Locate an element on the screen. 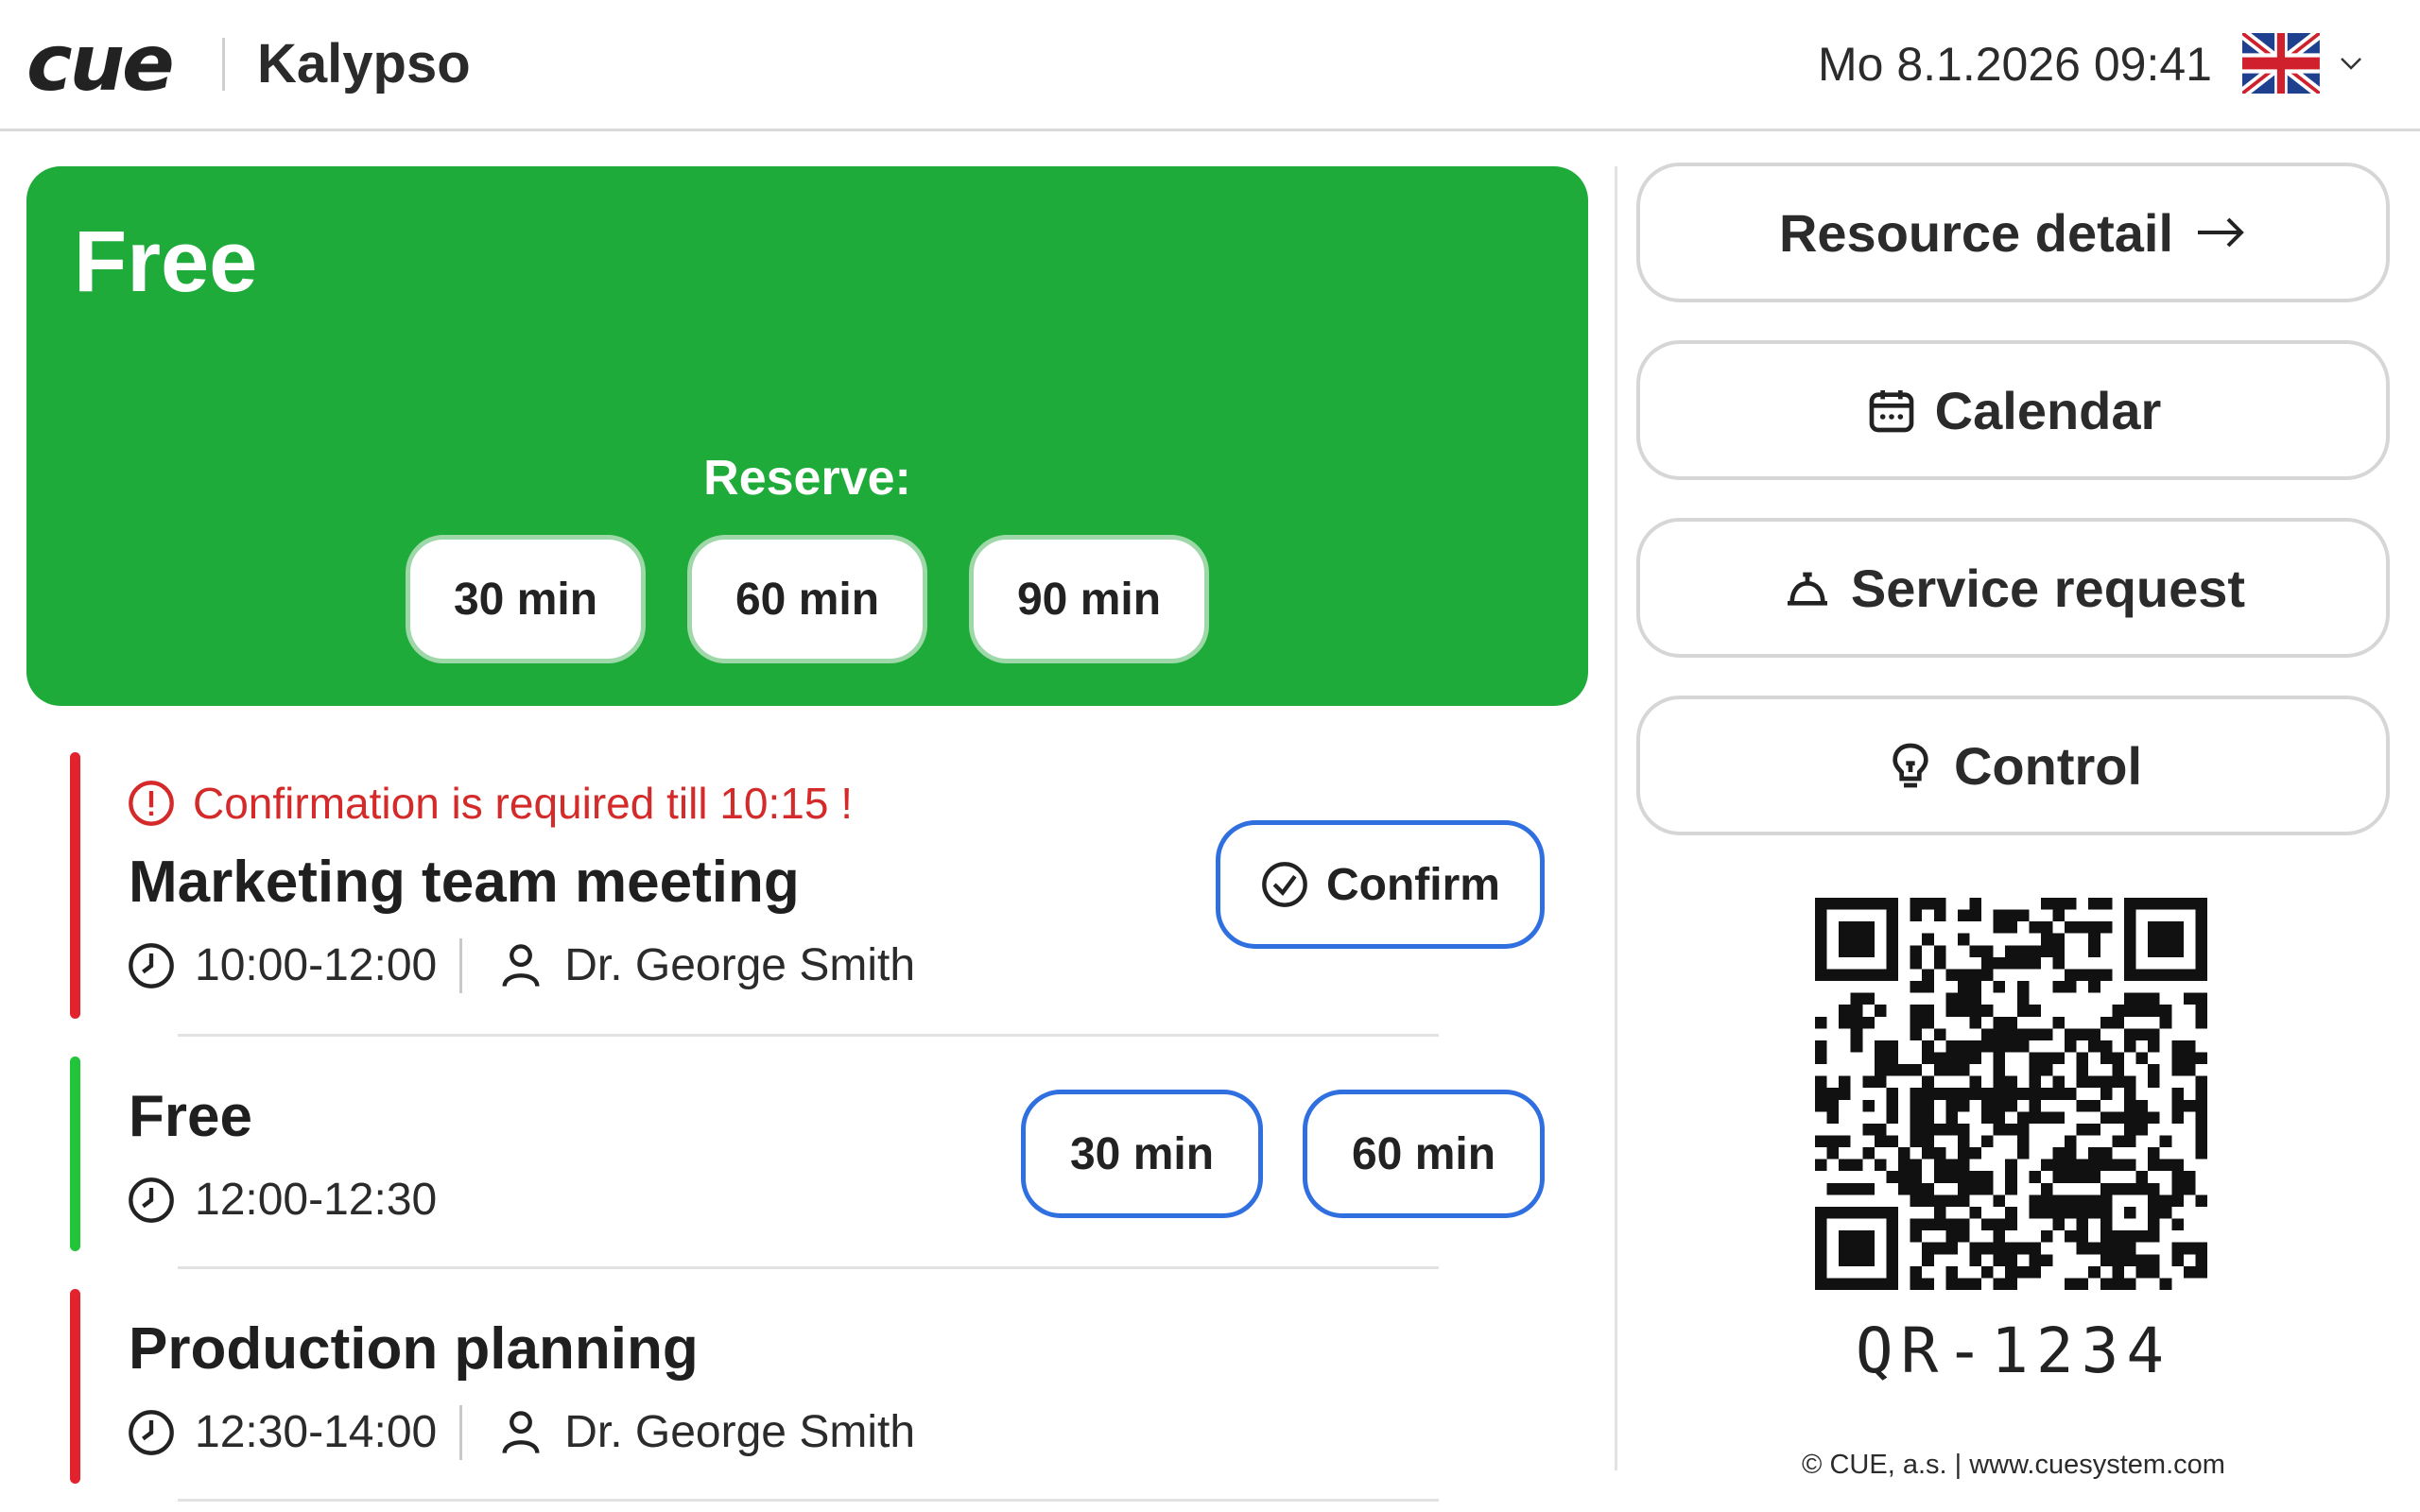 The height and width of the screenshot is (1512, 2420). calendar-button: Calendar is located at coordinates (2013, 410).